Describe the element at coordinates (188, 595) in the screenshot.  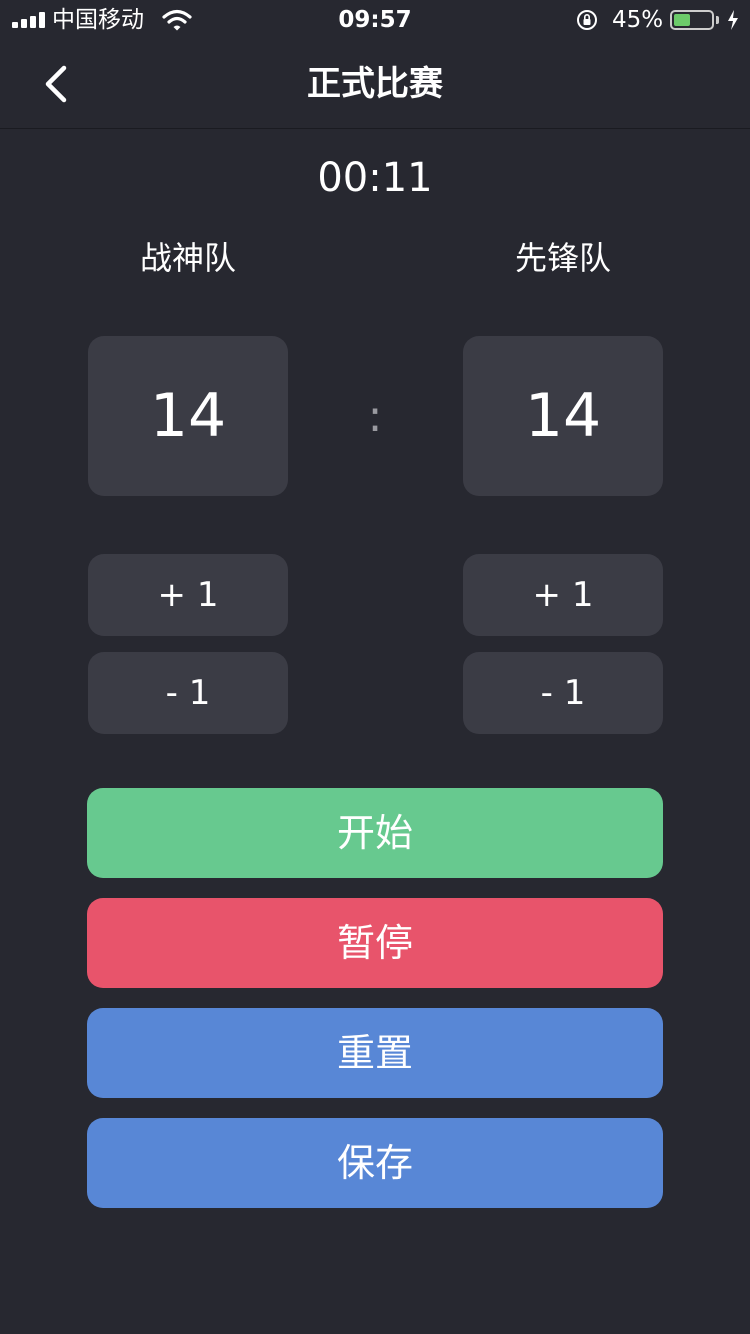
I see `left-plus-one-button: + 1` at that location.